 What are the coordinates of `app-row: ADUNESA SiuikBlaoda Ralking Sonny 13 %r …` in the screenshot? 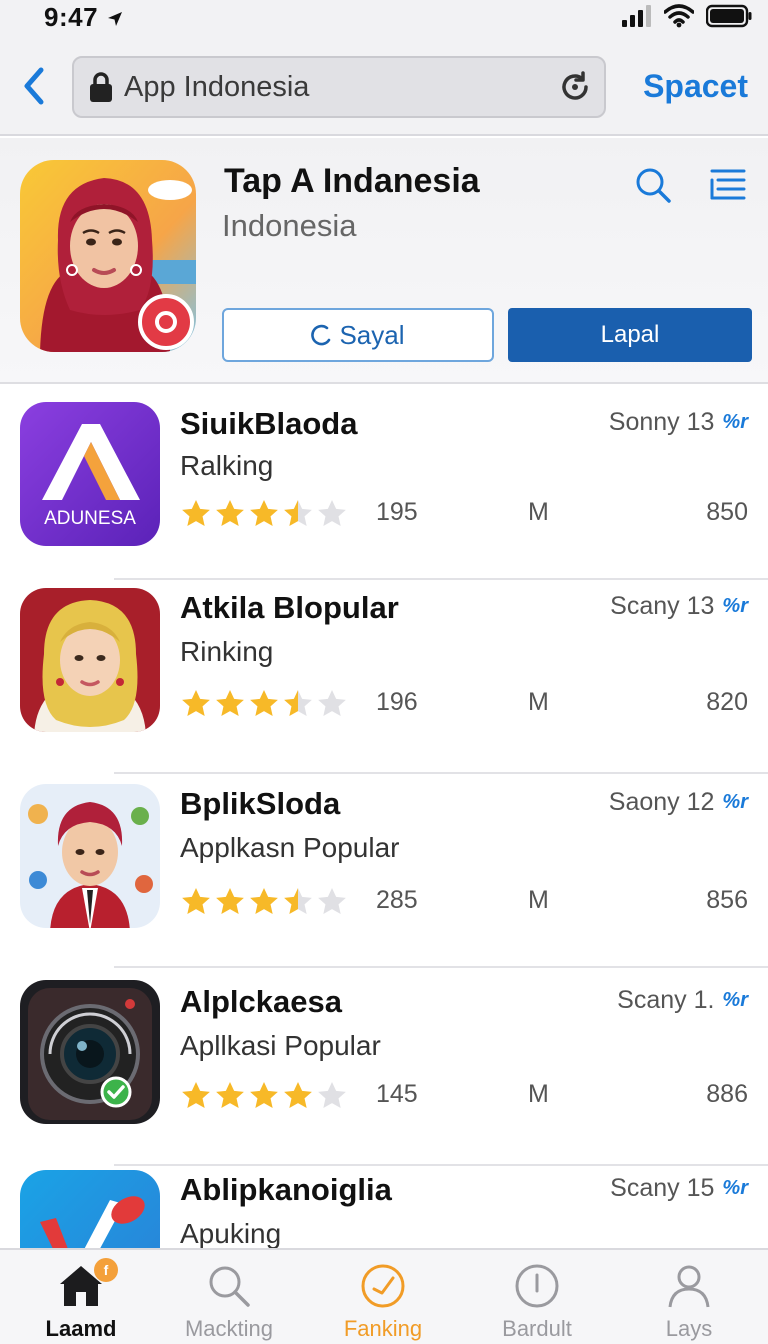 It's located at (384, 483).